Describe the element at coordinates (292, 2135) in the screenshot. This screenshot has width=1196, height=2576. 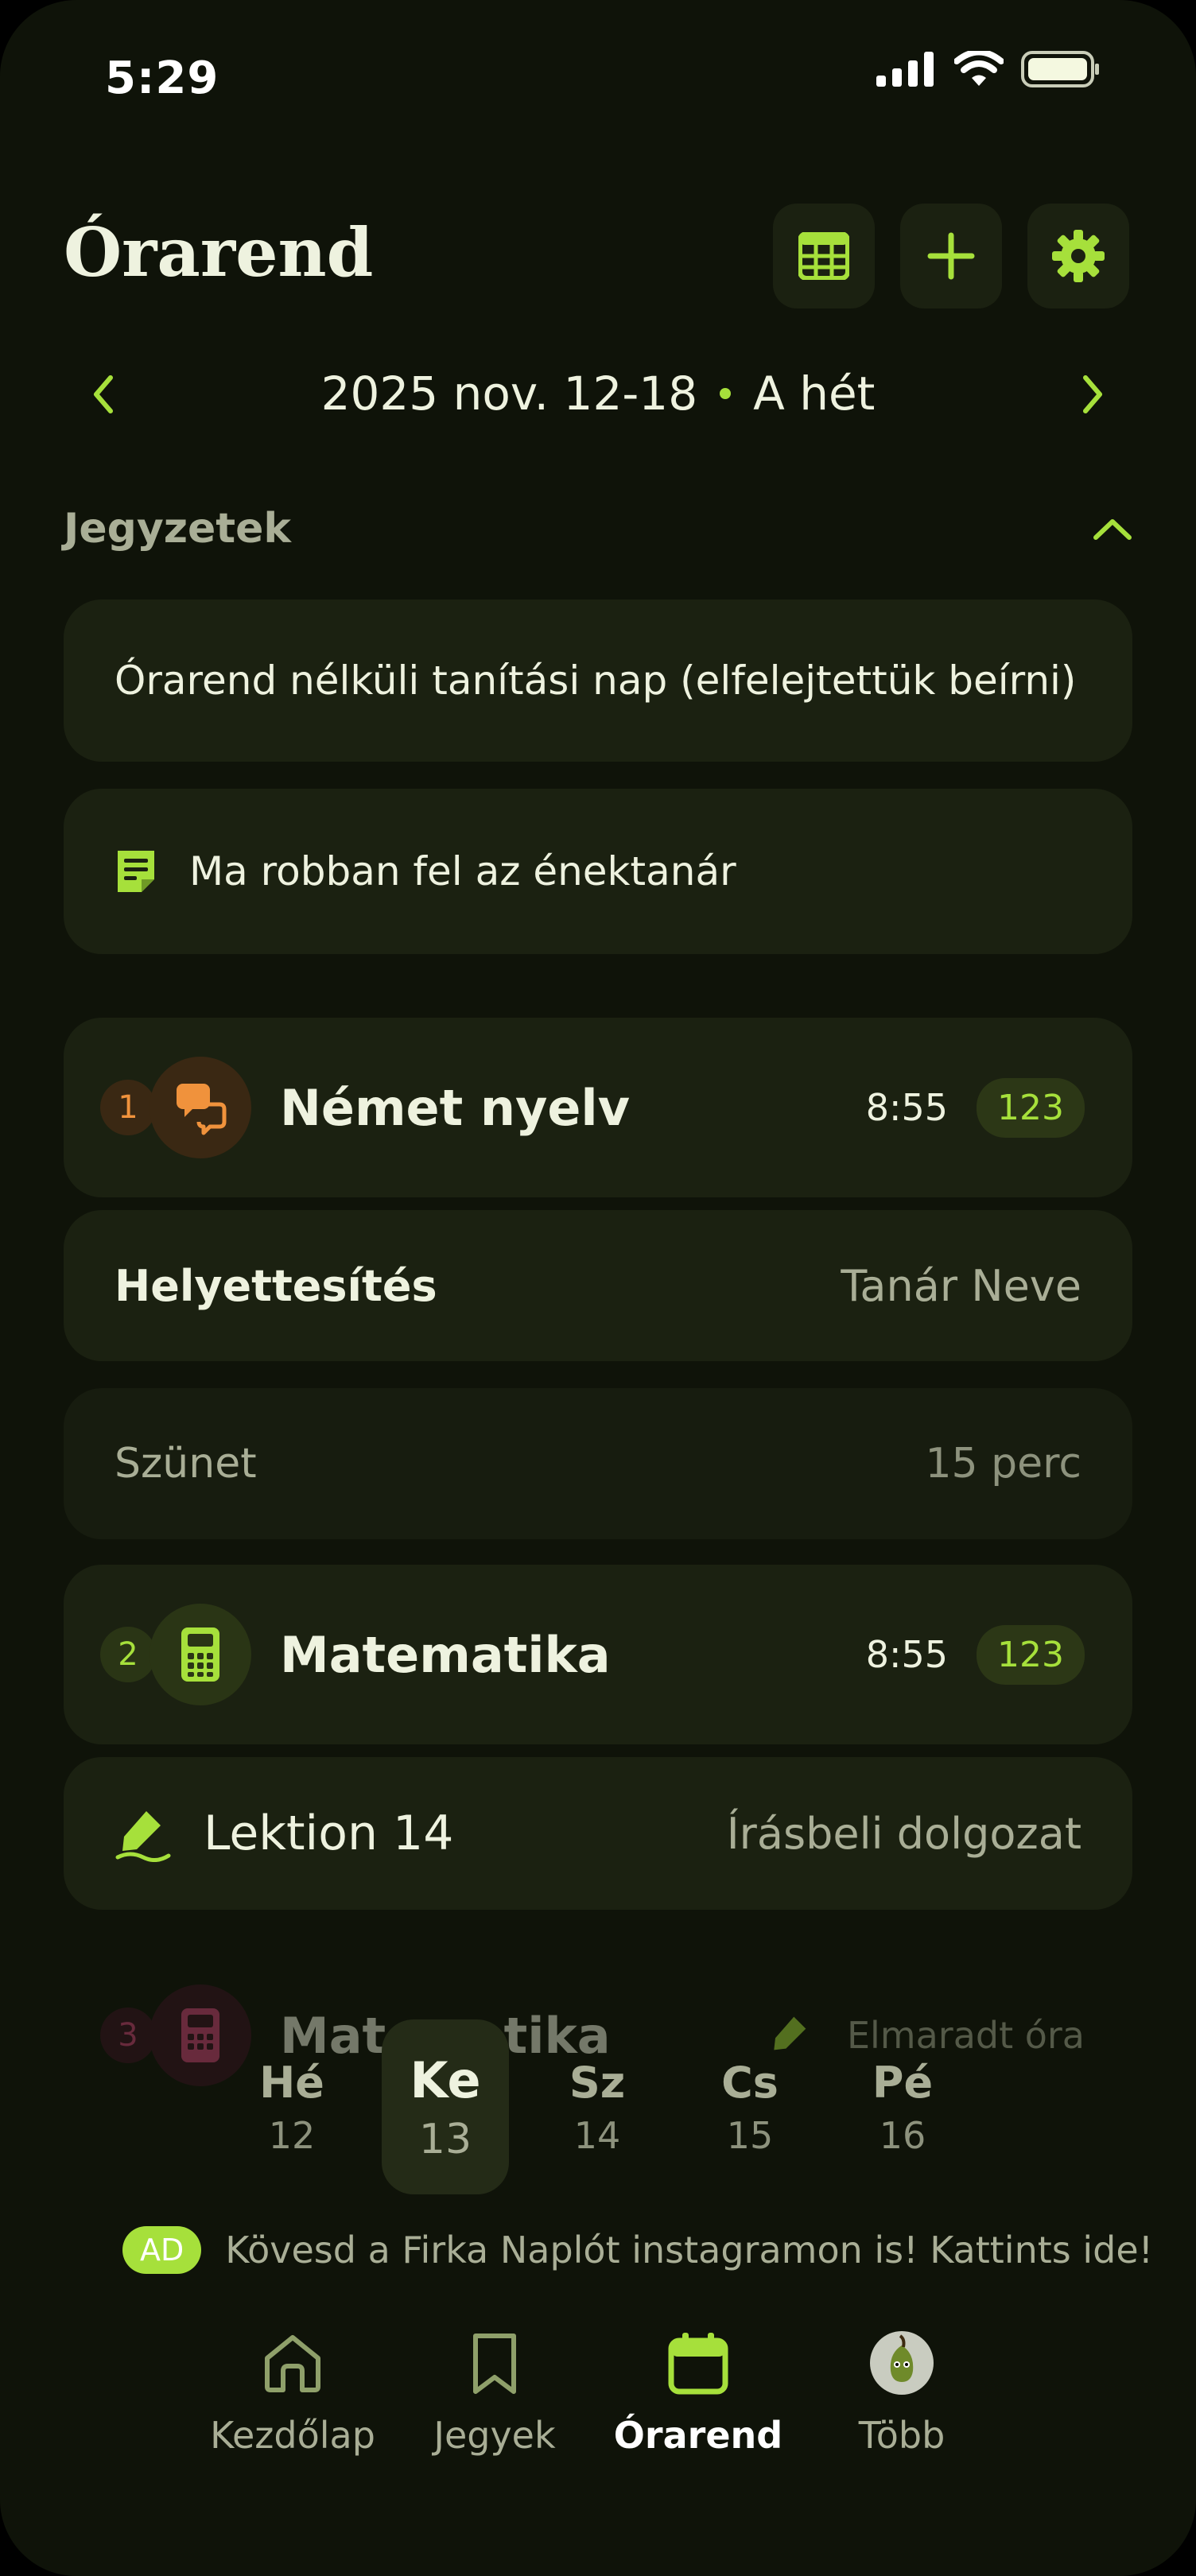
I see `day-number: 12` at that location.